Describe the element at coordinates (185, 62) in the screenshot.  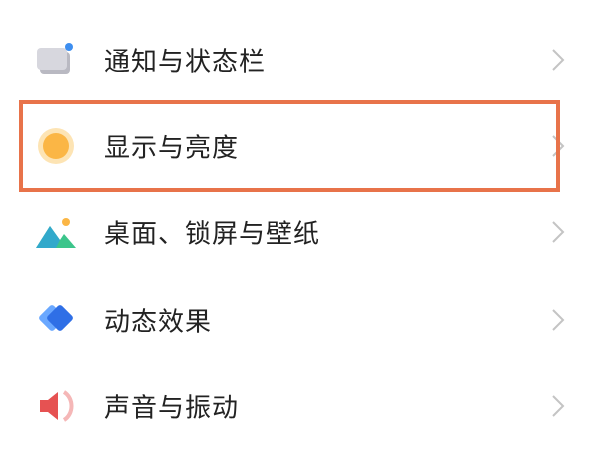
I see `settings-item-label: 通知与状态栏` at that location.